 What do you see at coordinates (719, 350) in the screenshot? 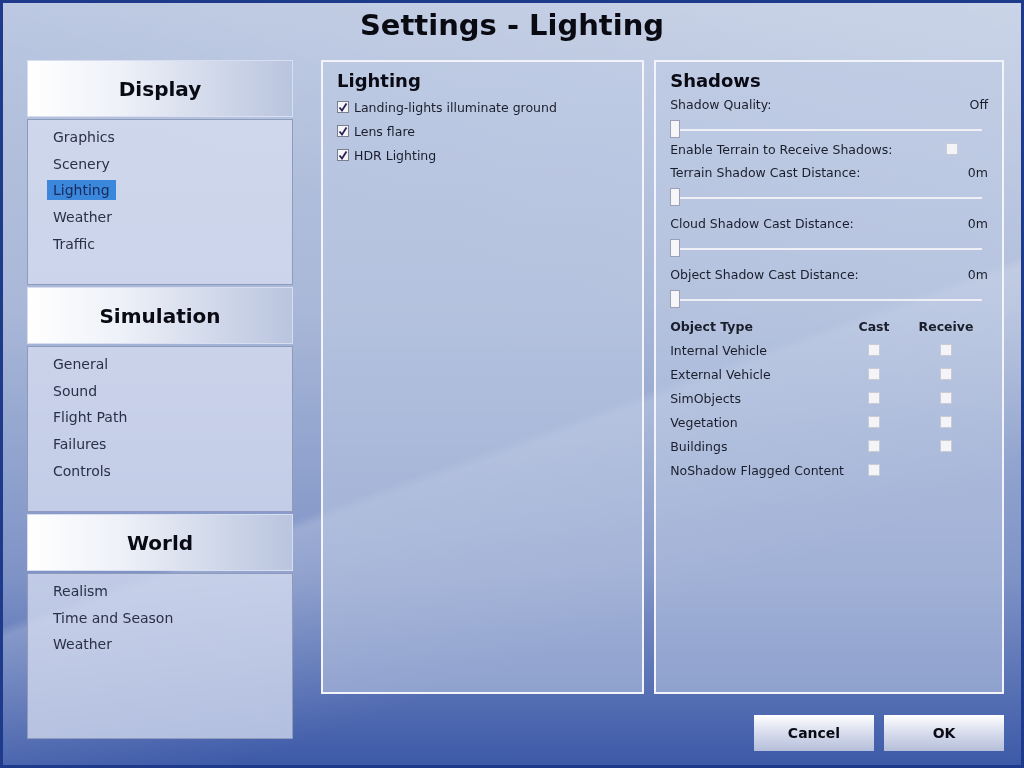
I see `object-type-label: Internal Vehicle` at bounding box center [719, 350].